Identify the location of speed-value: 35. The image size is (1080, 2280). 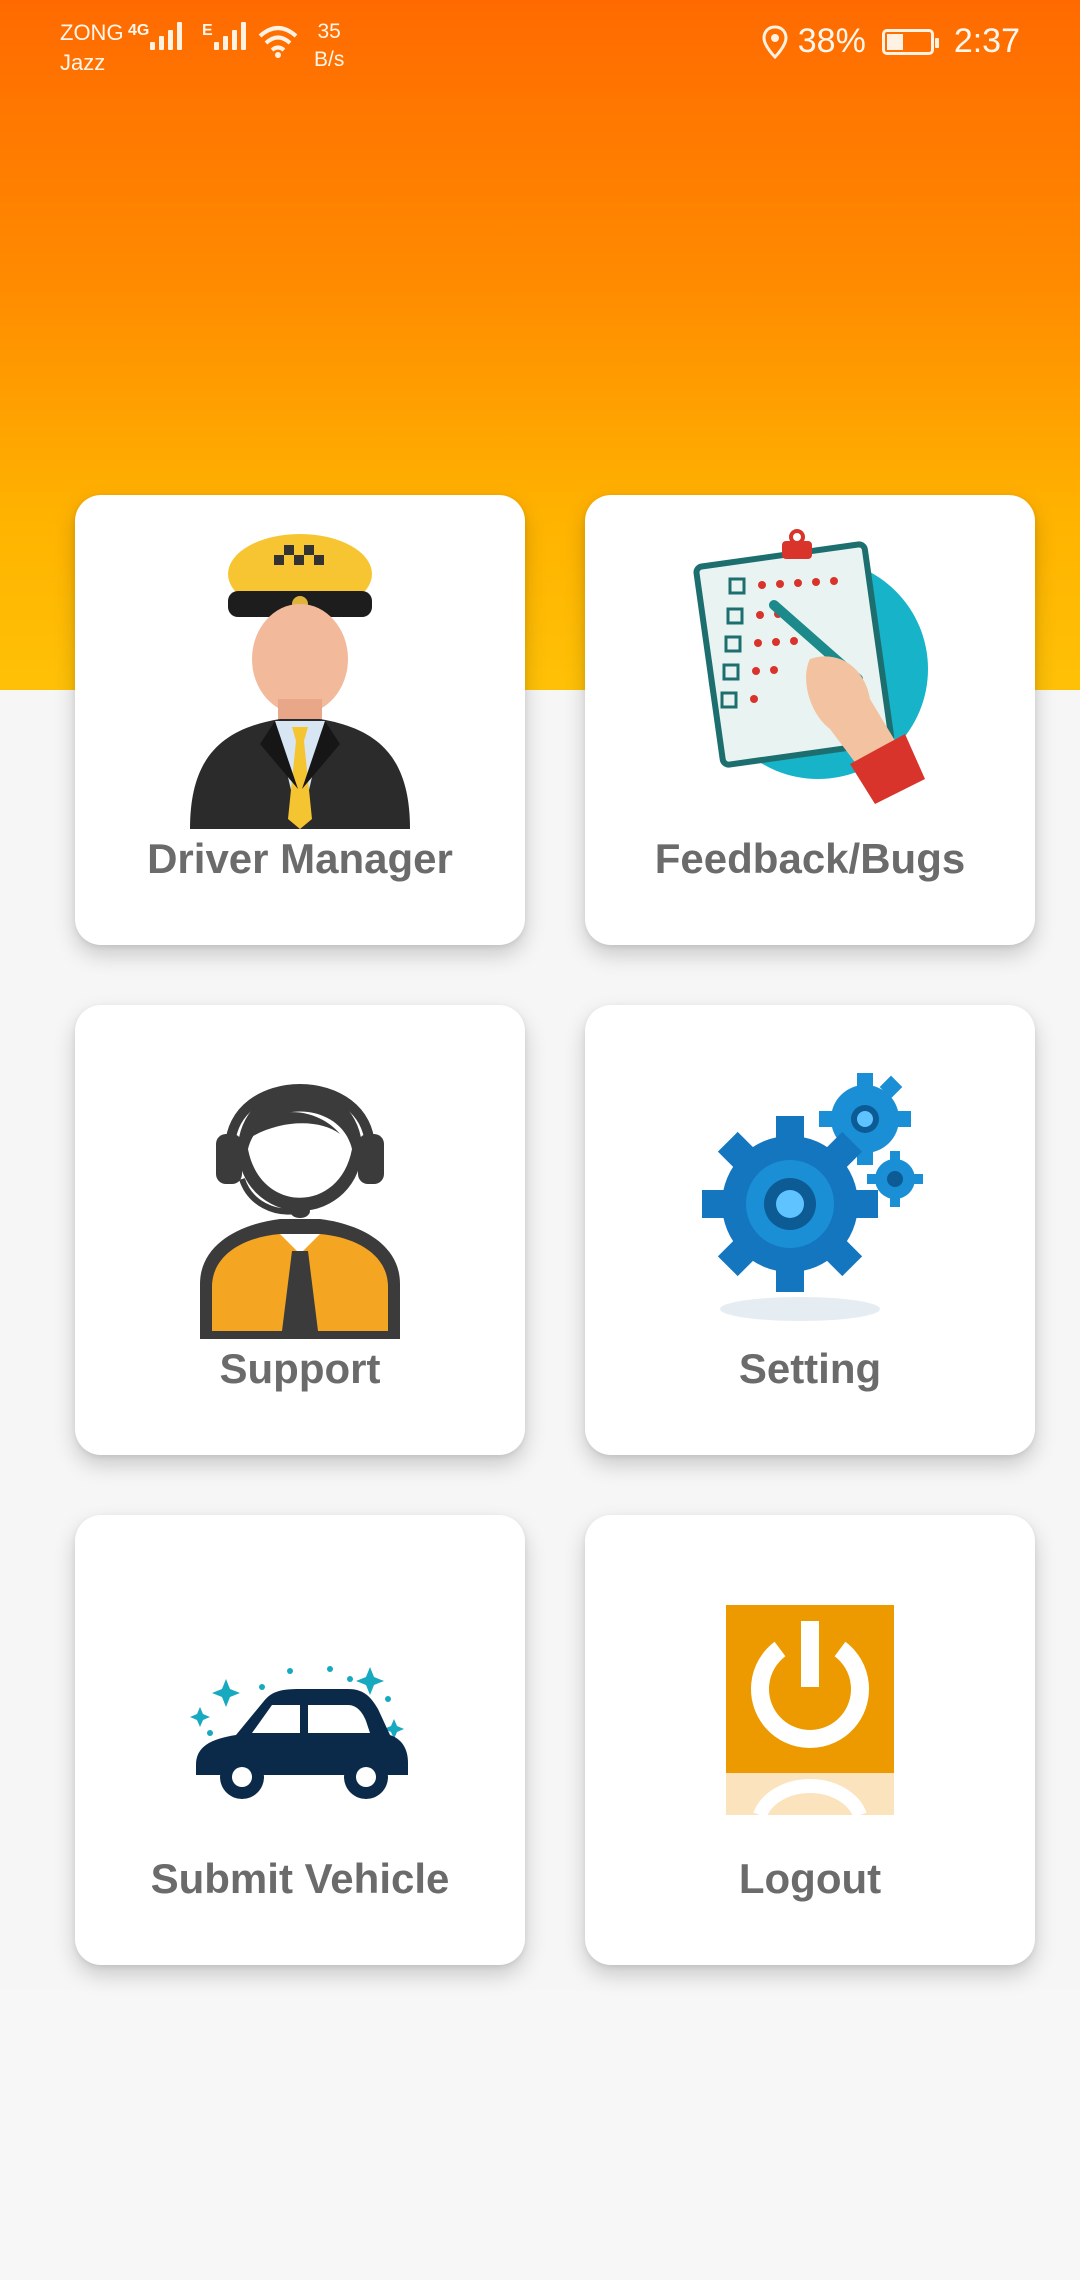
(329, 31).